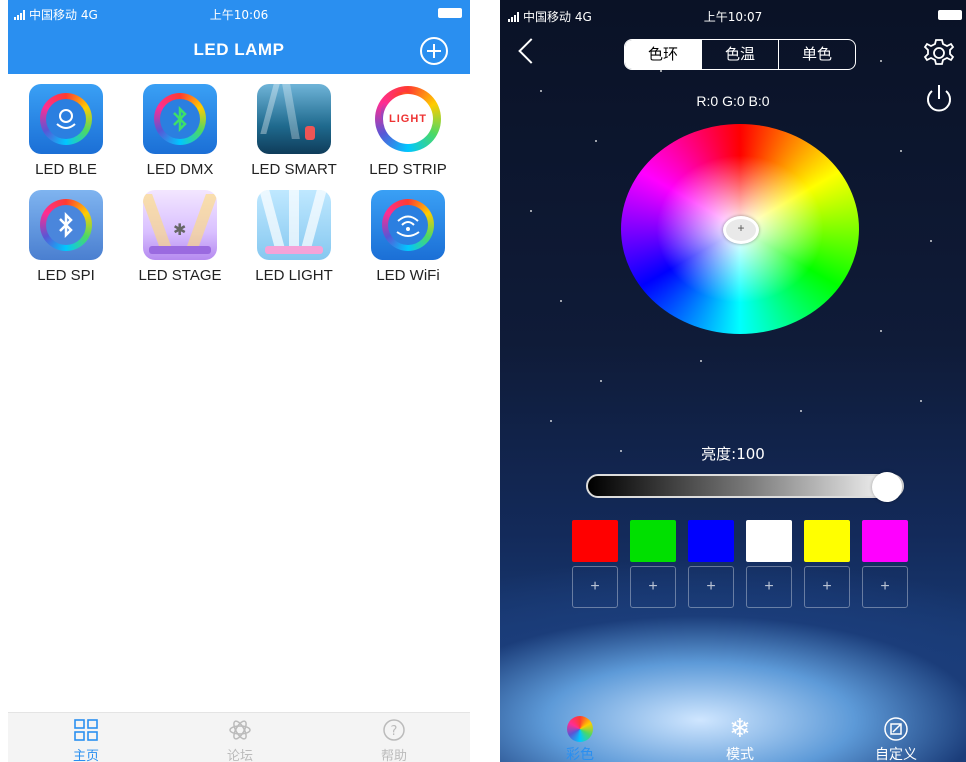 The height and width of the screenshot is (762, 966). I want to click on status-bar: 中国移动 4G 上午10:06, so click(239, 13).